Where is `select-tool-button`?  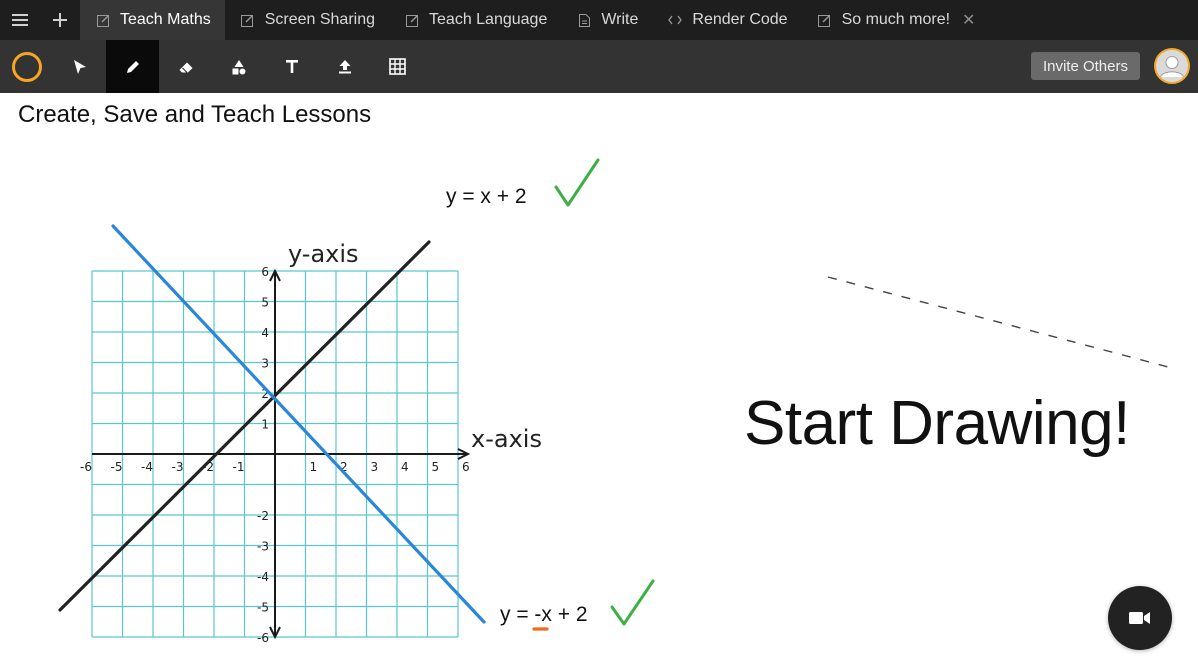 select-tool-button is located at coordinates (79, 66).